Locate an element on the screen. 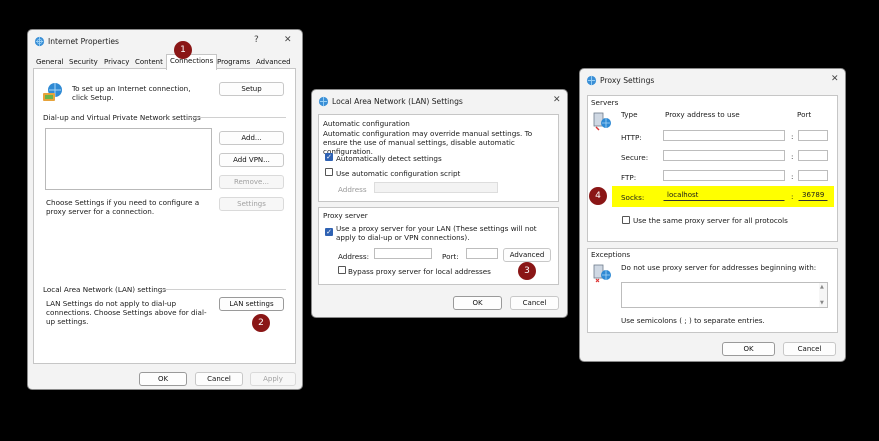  dialog-title: Internet Properties is located at coordinates (83, 41).